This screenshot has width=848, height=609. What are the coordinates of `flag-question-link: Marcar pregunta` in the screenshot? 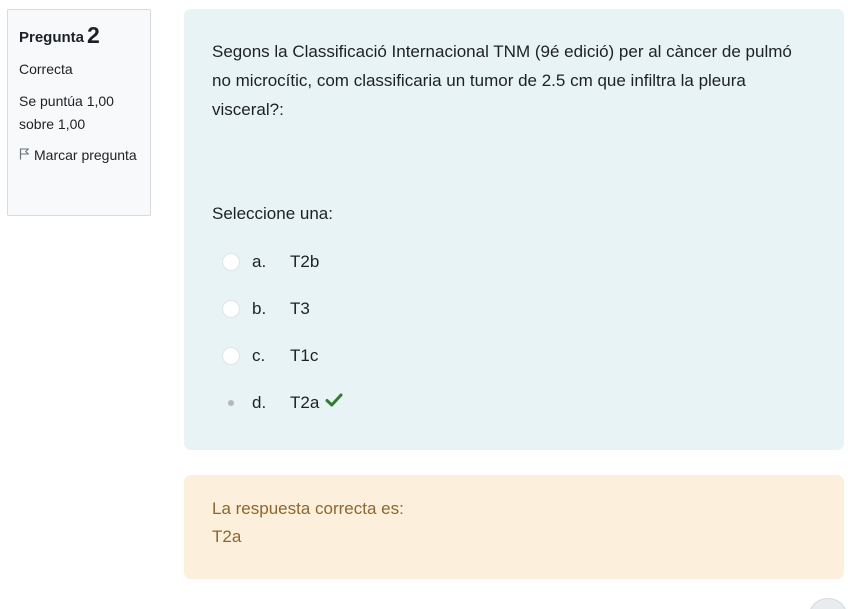 It's located at (79, 155).